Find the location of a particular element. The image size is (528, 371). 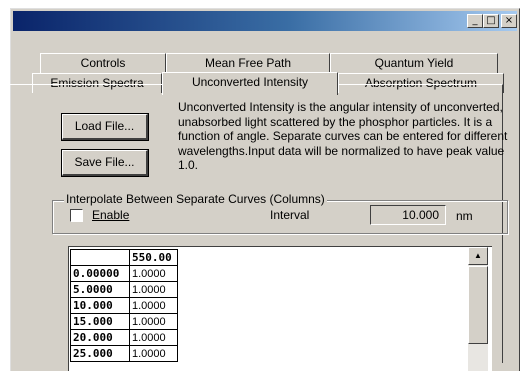

interval-input: 10.000 is located at coordinates (408, 215).